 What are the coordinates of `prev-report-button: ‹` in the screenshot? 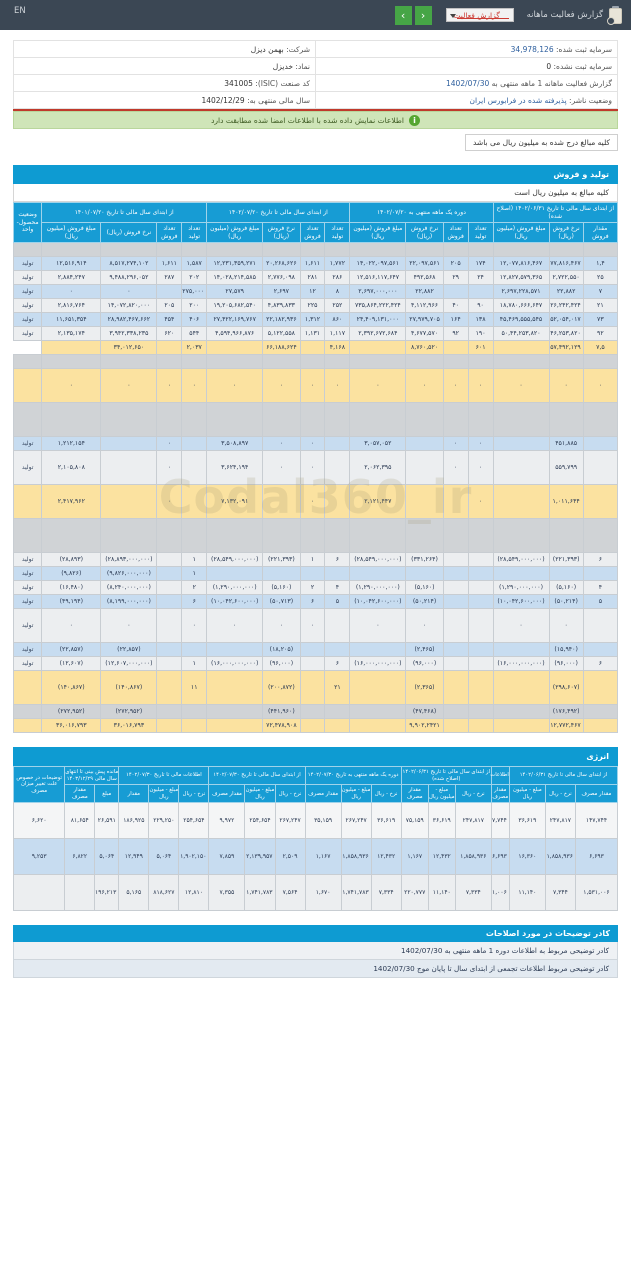 It's located at (423, 15).